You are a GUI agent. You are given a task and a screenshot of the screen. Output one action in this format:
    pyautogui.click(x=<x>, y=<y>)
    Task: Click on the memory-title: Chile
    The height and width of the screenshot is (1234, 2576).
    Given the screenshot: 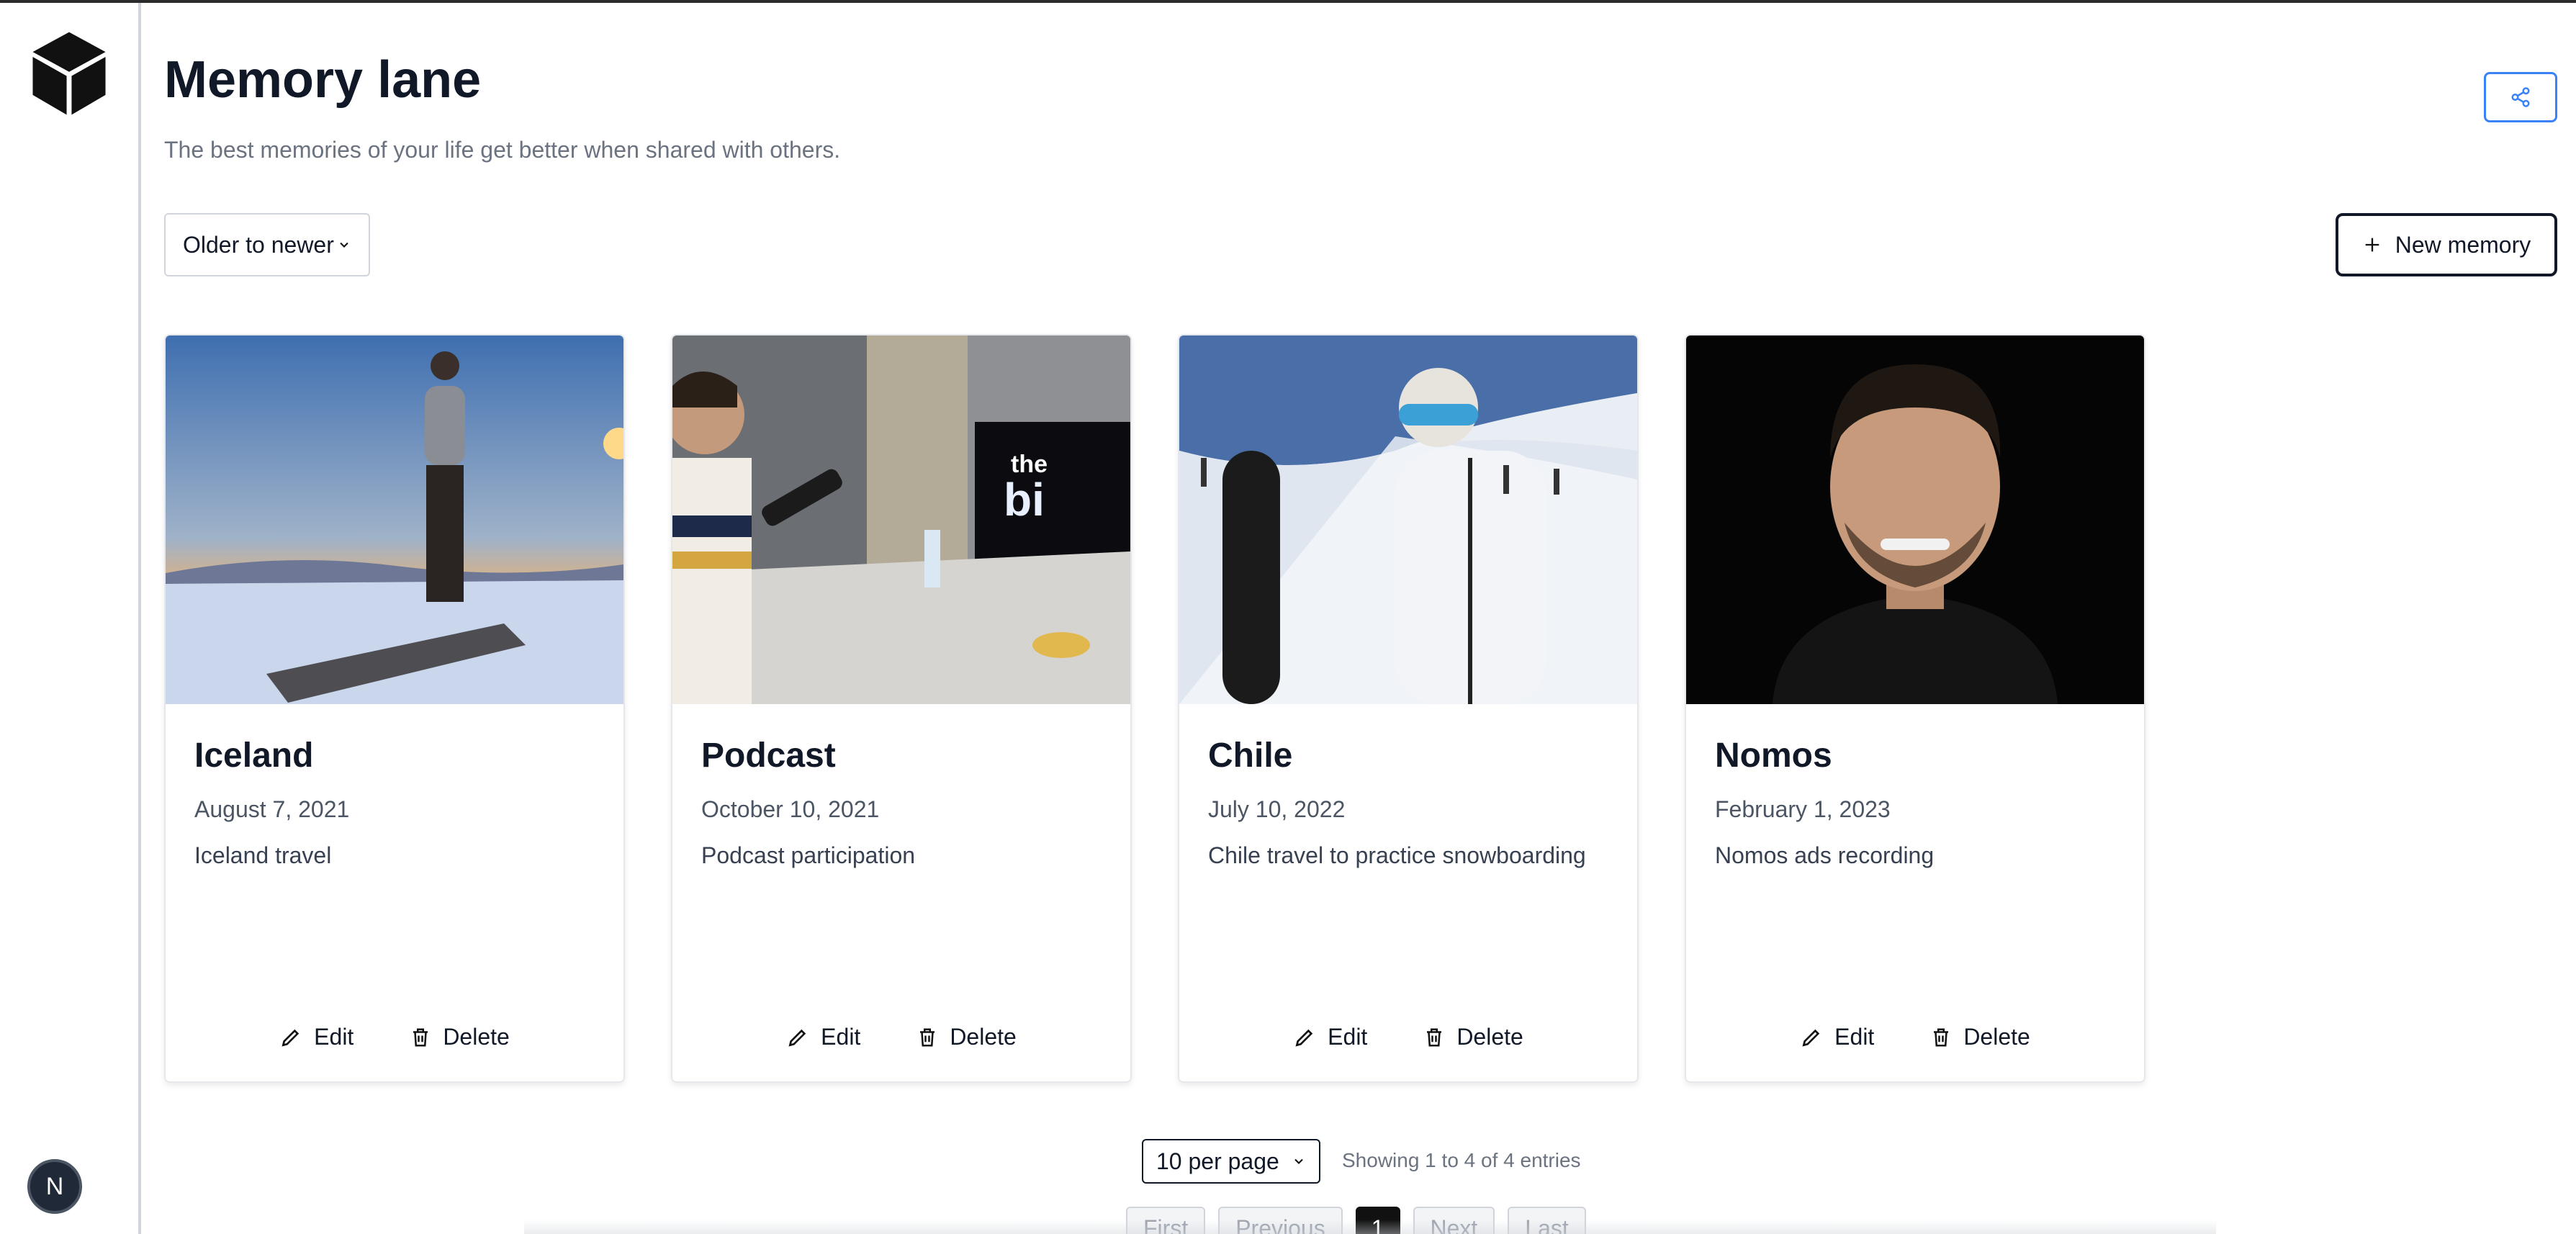 What is the action you would take?
    pyautogui.click(x=1250, y=756)
    